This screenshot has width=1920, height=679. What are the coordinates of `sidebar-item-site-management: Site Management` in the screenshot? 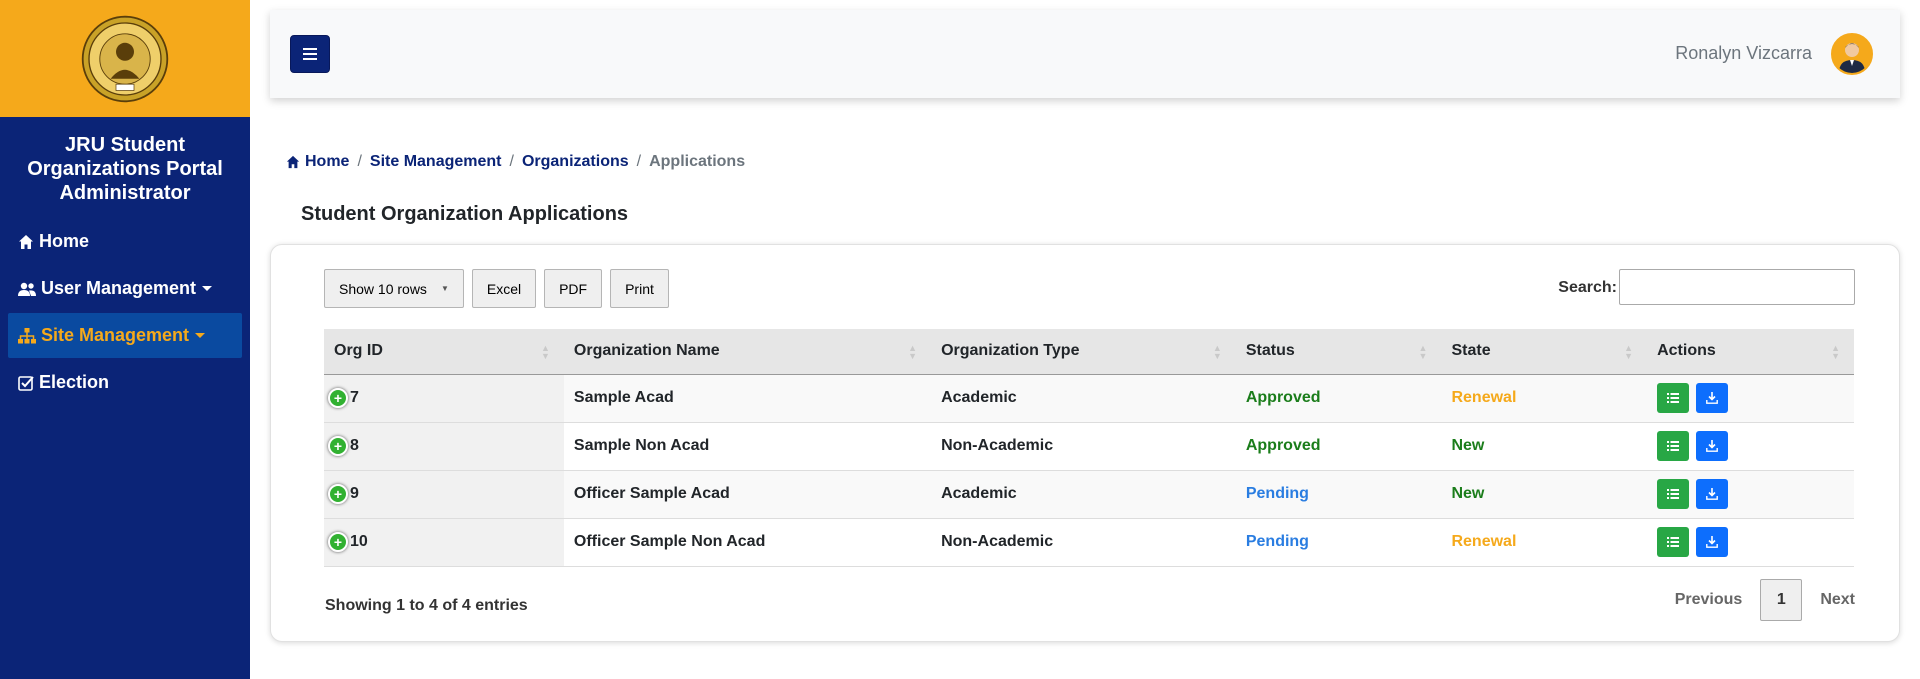 It's located at (125, 335).